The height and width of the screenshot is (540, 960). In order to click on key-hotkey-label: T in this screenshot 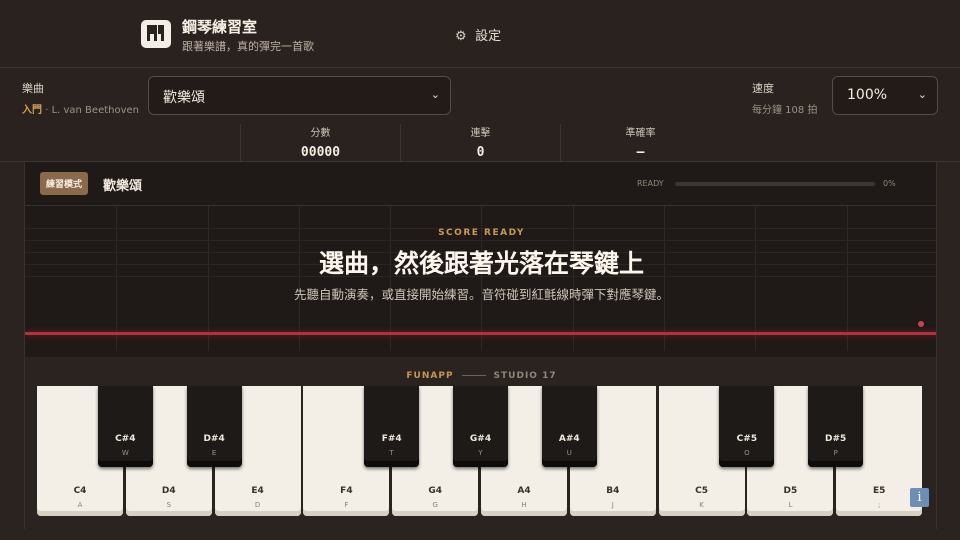, I will do `click(391, 453)`.